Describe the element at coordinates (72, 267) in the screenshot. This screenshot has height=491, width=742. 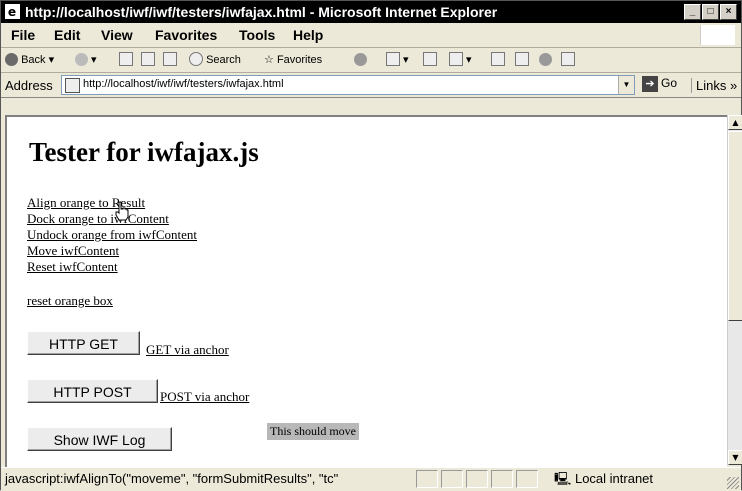
I see `reset-iwfcontent-link: Reset iwfContent` at that location.